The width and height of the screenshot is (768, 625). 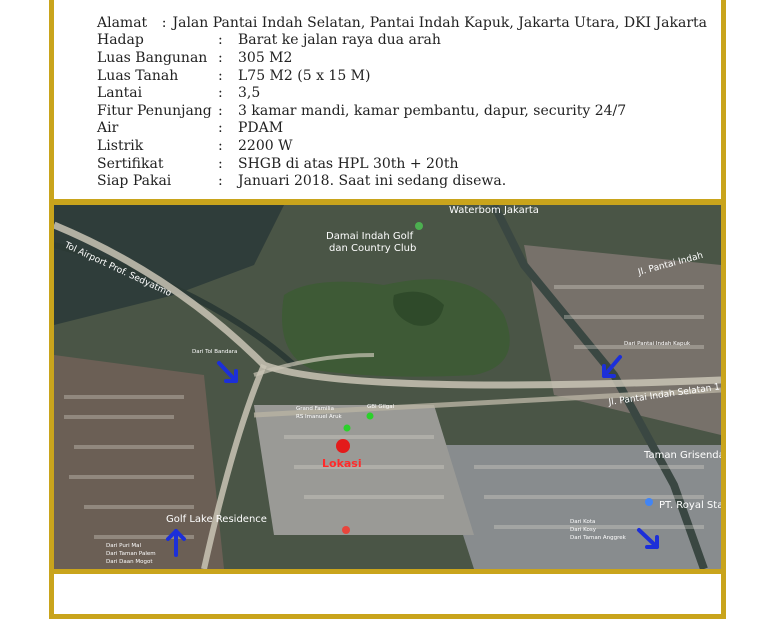 What do you see at coordinates (315, 409) in the screenshot?
I see `annotation-grand-familia: Grand Familia` at bounding box center [315, 409].